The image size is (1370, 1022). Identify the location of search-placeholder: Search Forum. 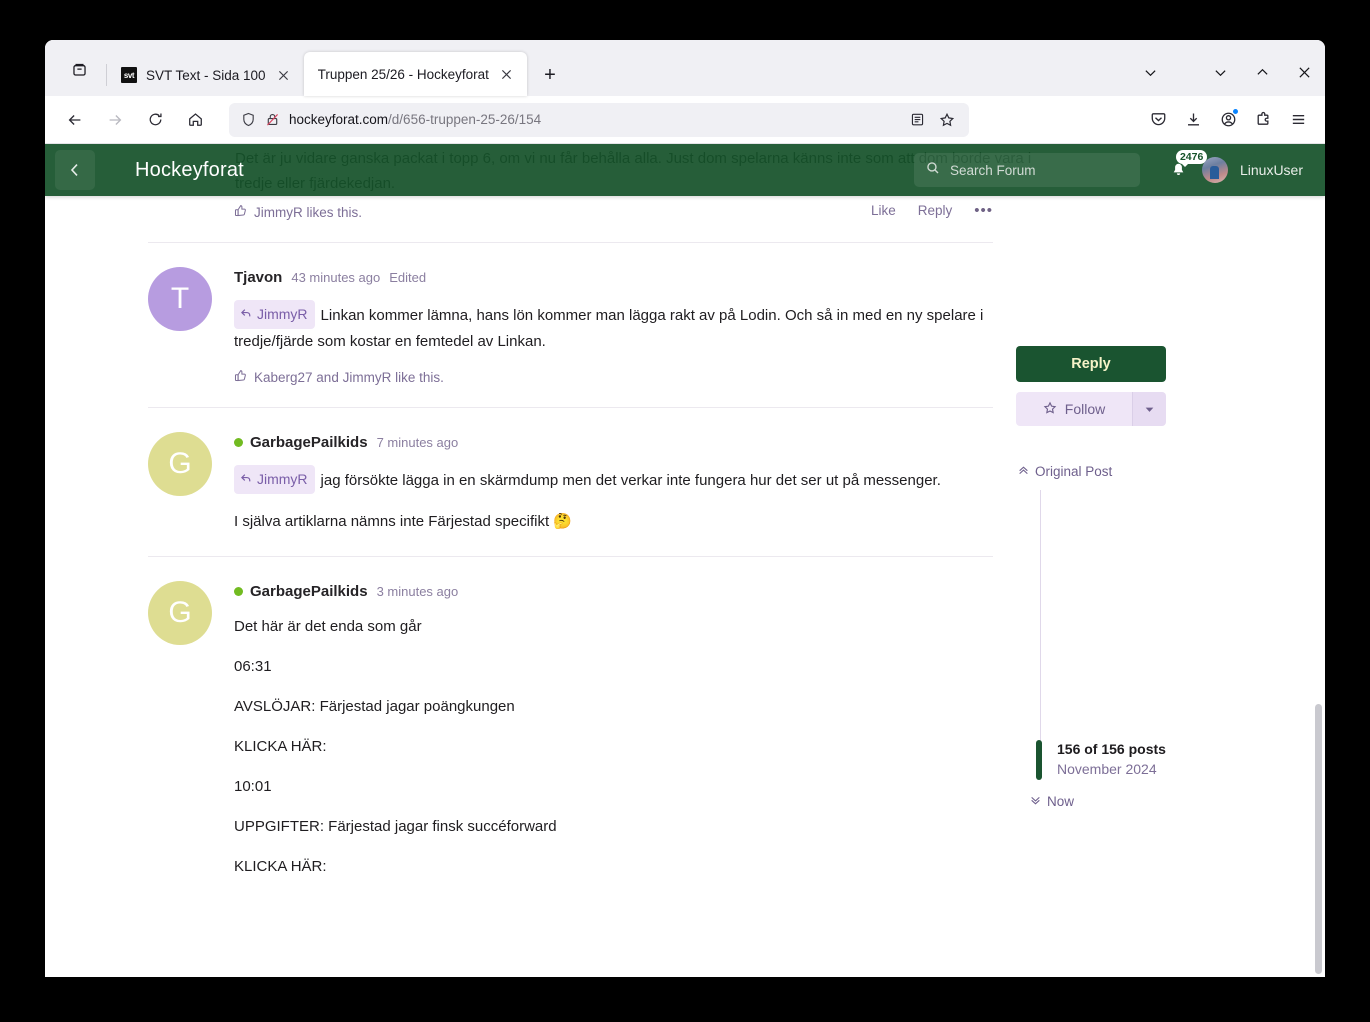
(992, 170).